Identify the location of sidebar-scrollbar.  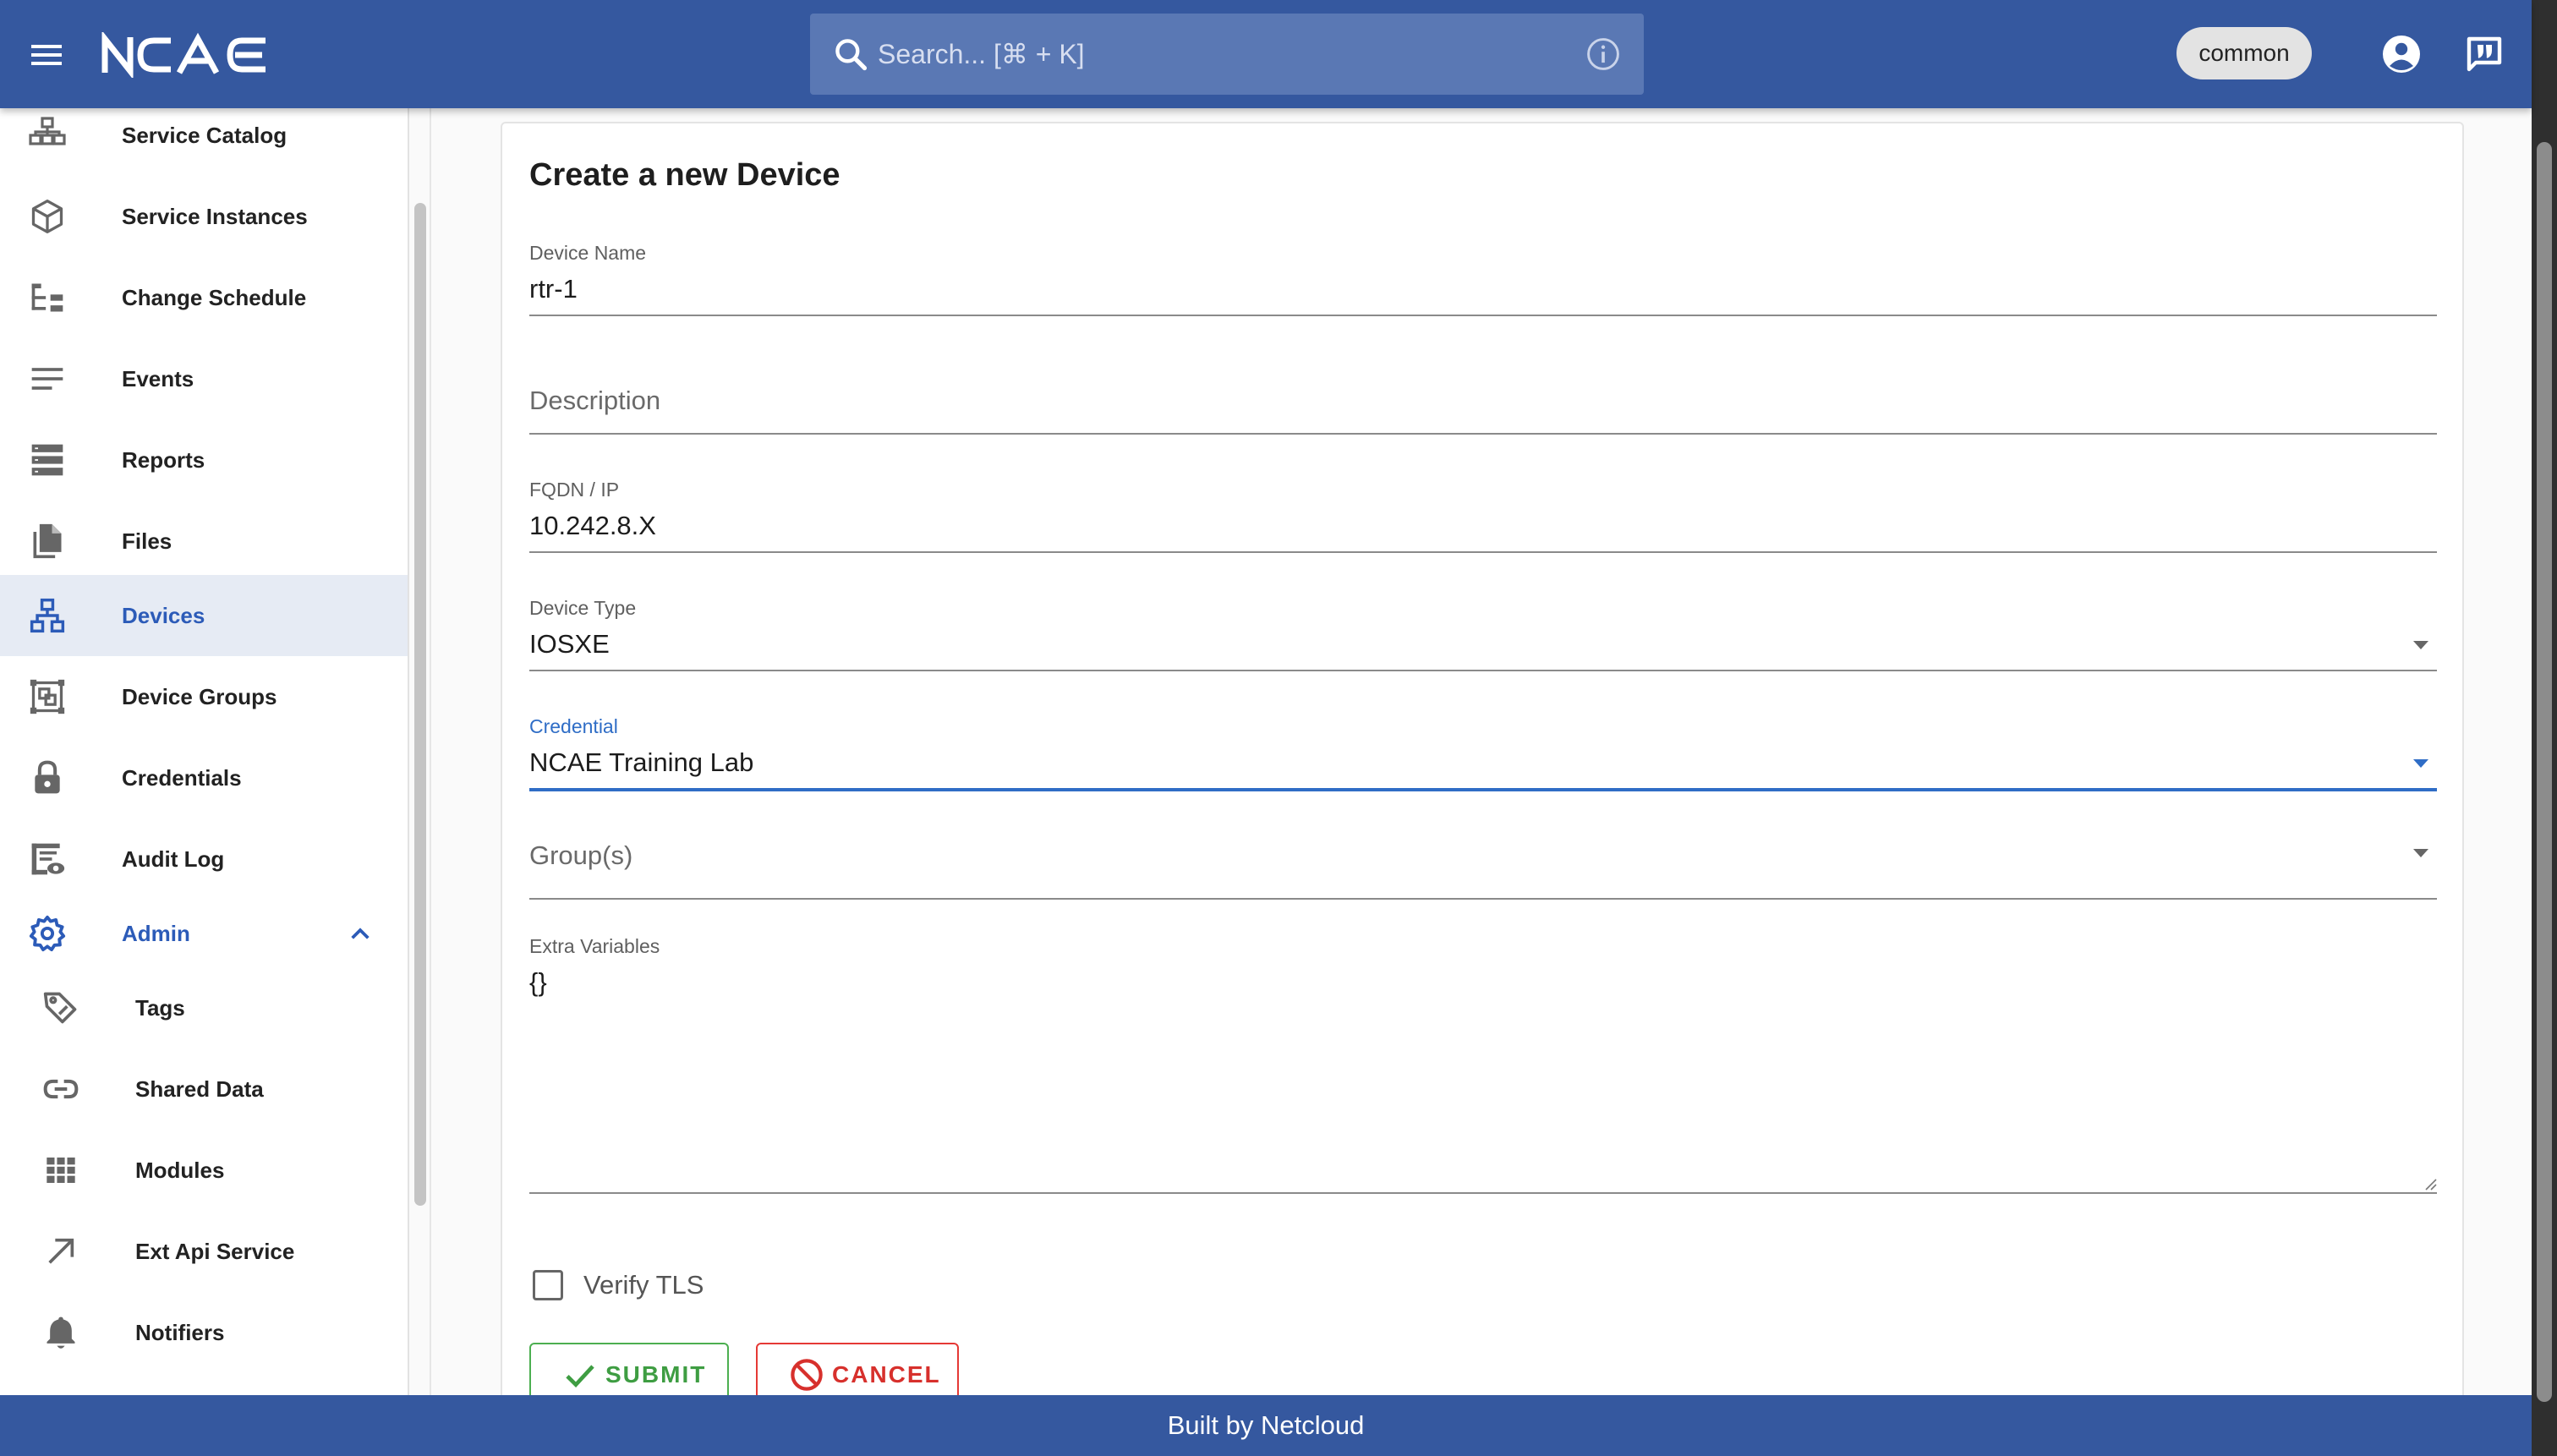
(420, 705).